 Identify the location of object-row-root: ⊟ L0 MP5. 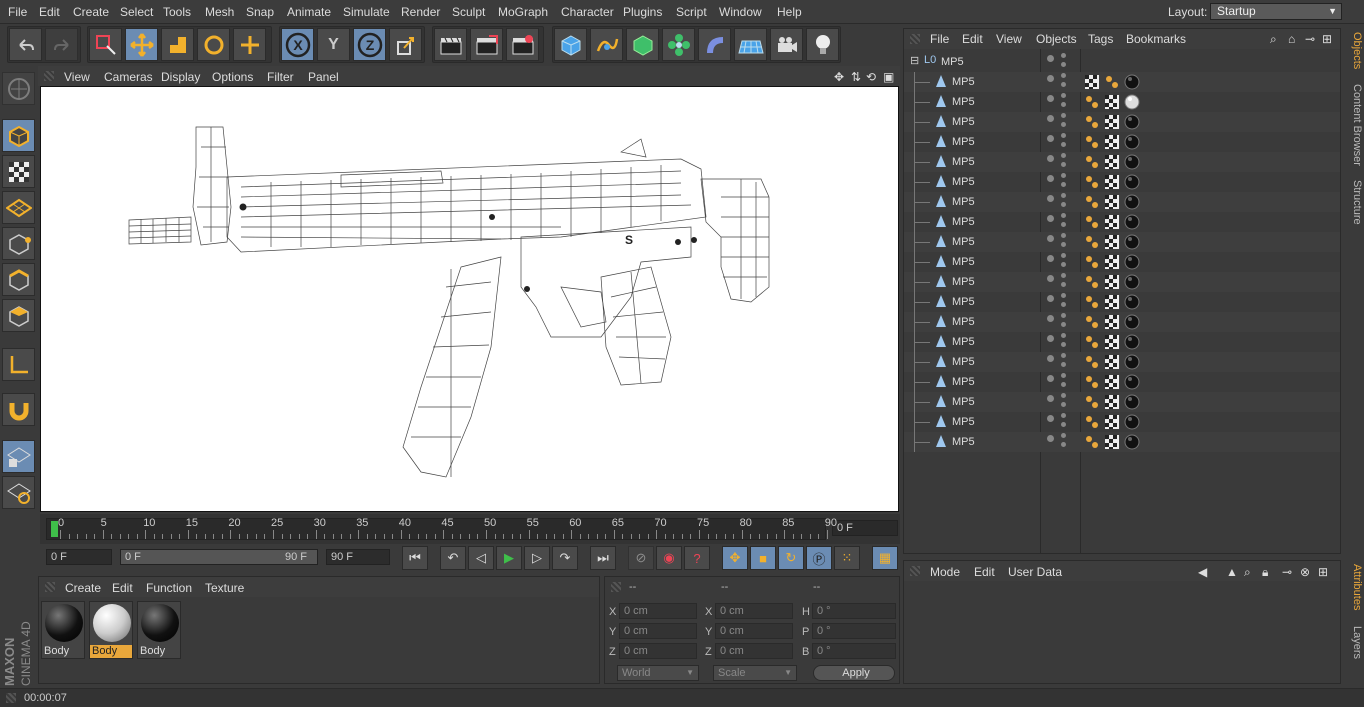
(1122, 62).